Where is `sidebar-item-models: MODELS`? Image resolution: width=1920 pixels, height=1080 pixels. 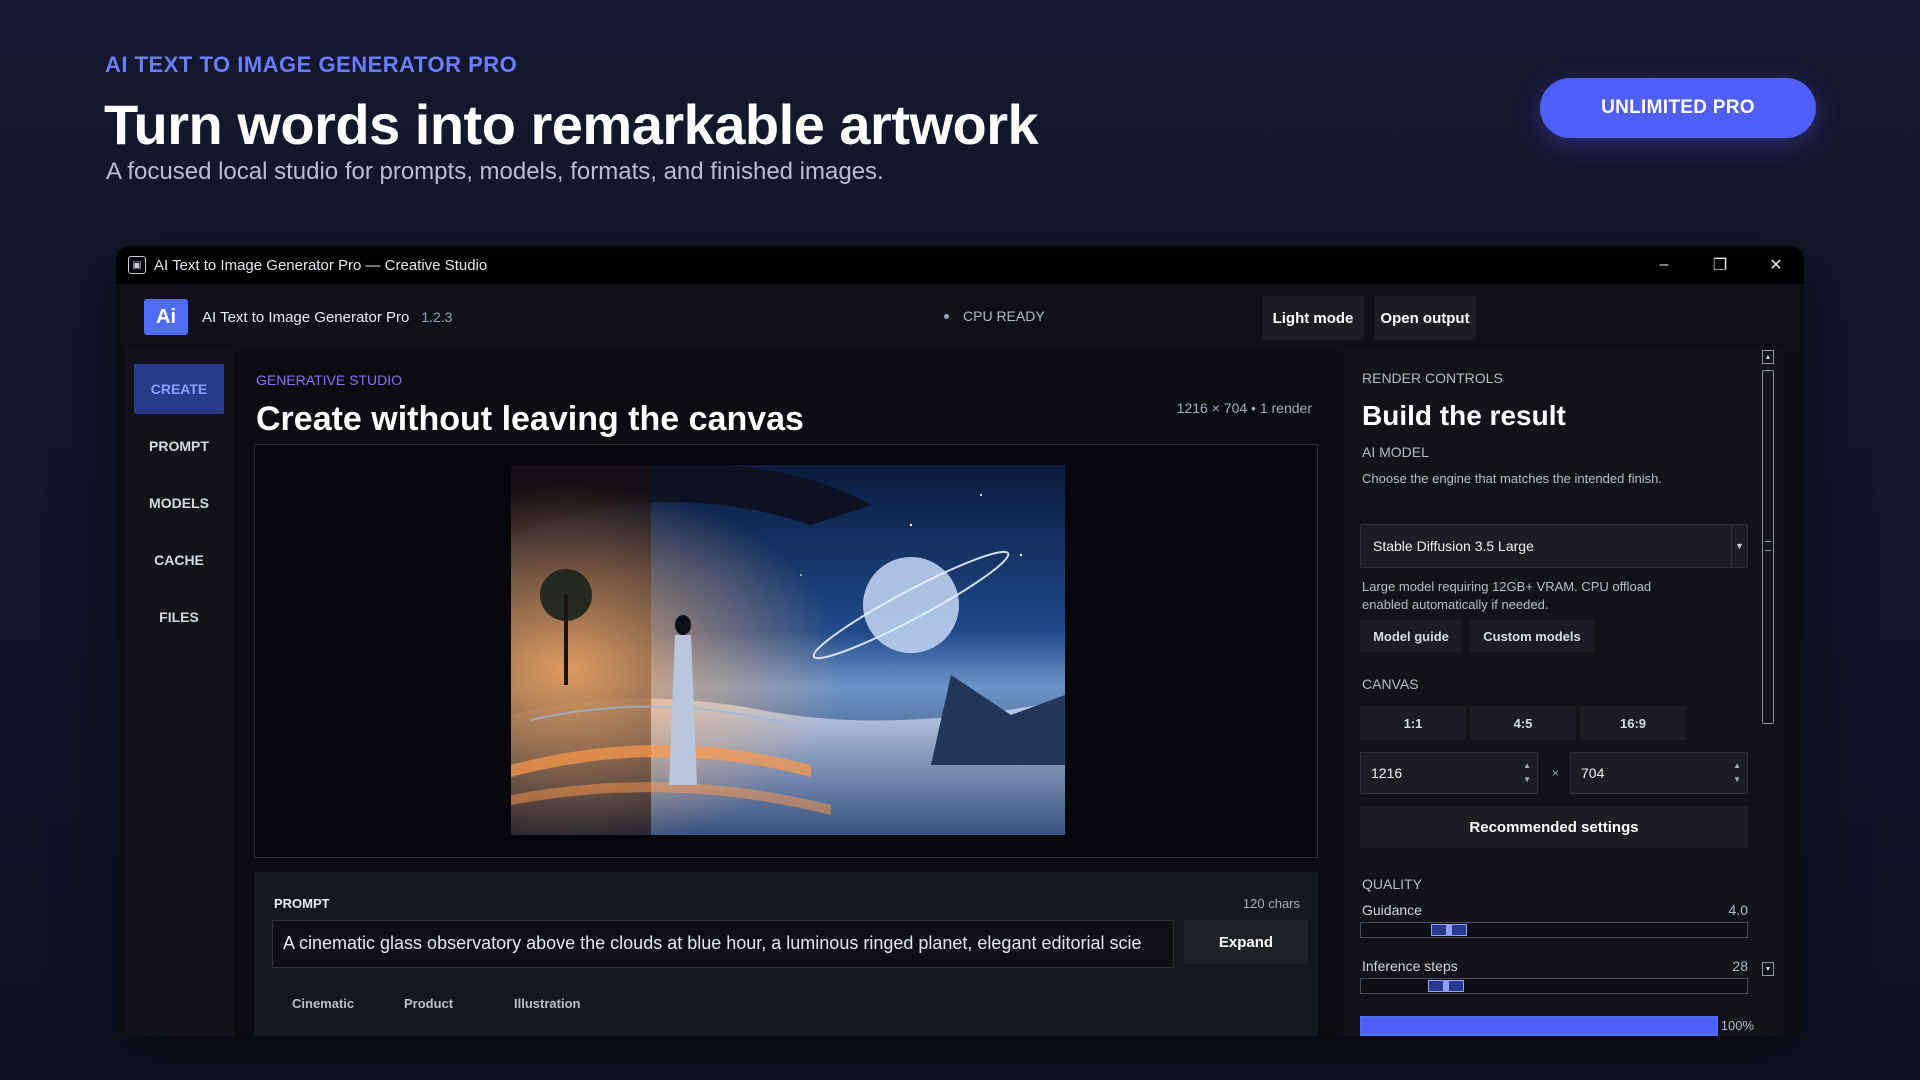 sidebar-item-models: MODELS is located at coordinates (179, 503).